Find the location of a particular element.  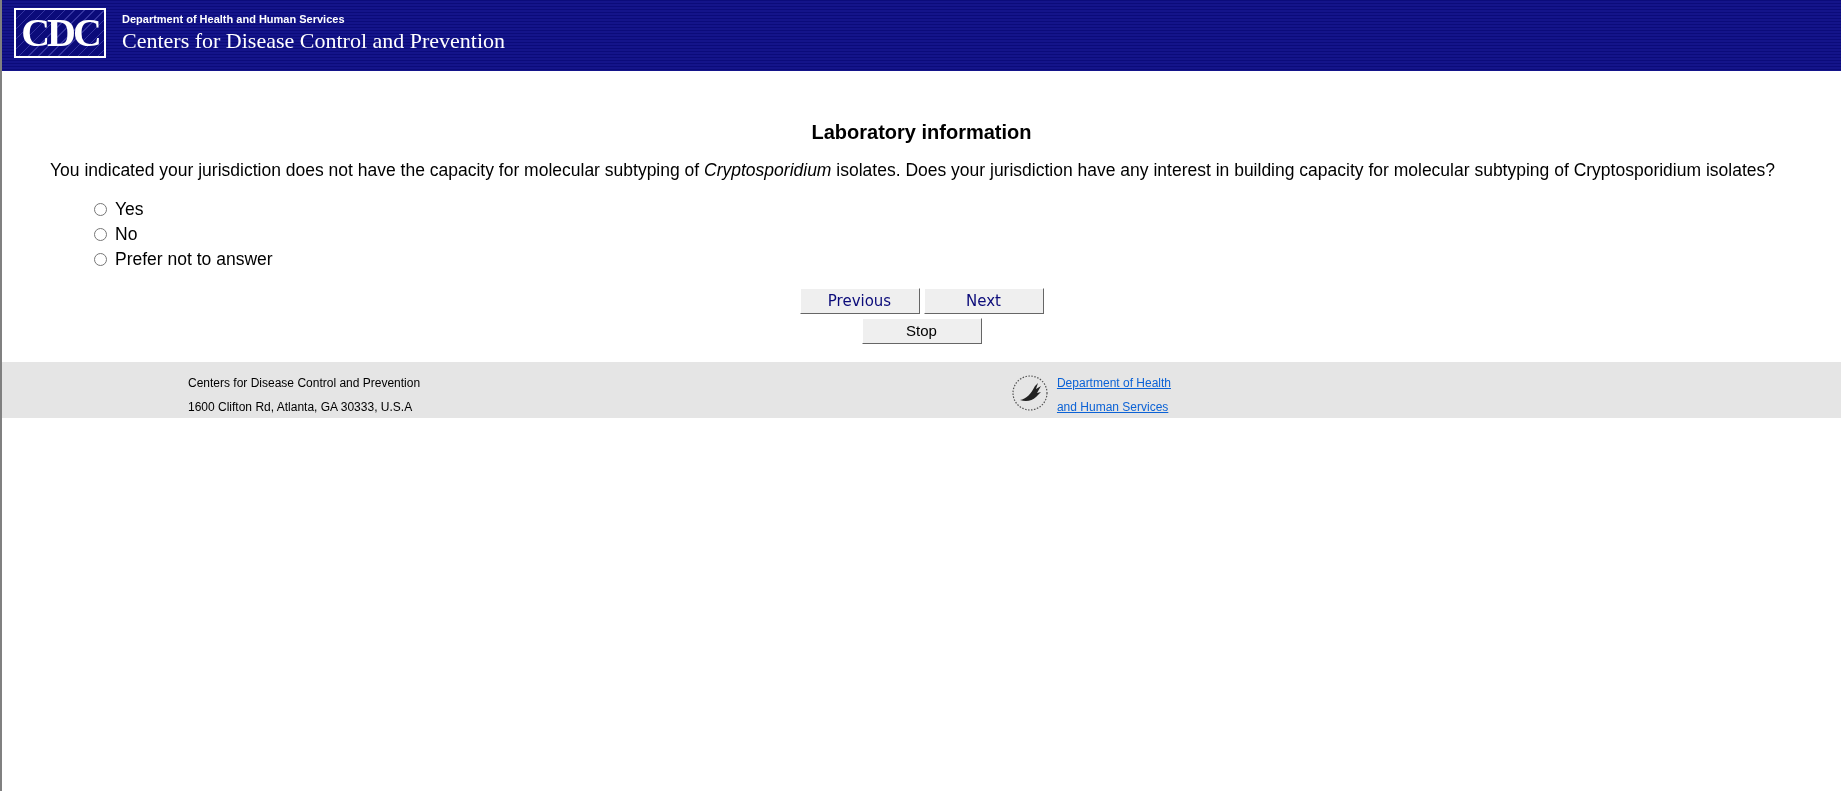

cdc-logo: CDC is located at coordinates (60, 33).